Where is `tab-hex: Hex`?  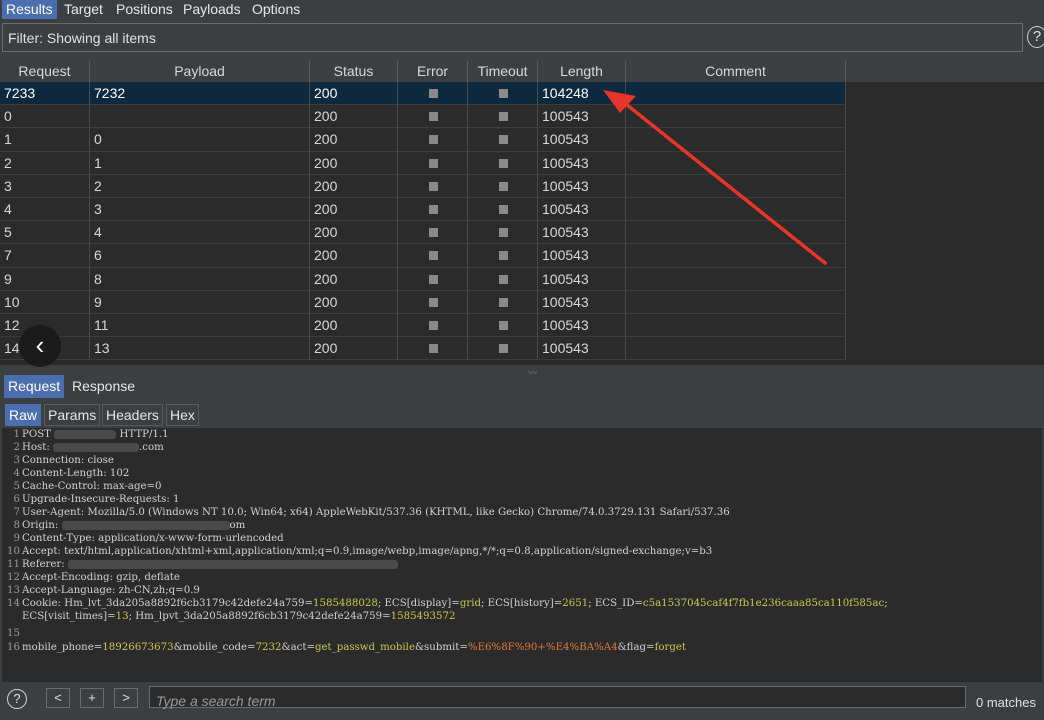
tab-hex: Hex is located at coordinates (182, 415).